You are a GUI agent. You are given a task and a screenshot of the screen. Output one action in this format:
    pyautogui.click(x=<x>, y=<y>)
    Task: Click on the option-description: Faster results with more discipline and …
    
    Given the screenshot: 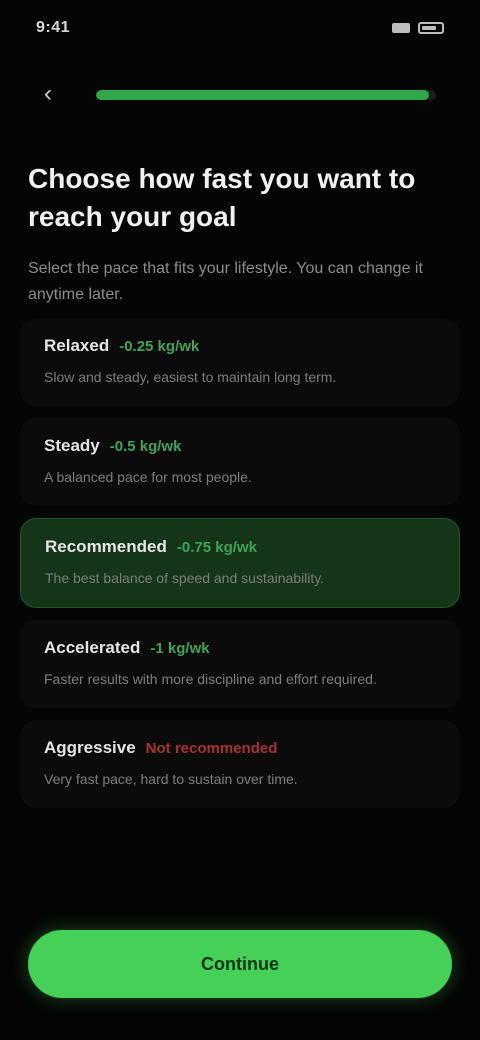 What is the action you would take?
    pyautogui.click(x=210, y=679)
    